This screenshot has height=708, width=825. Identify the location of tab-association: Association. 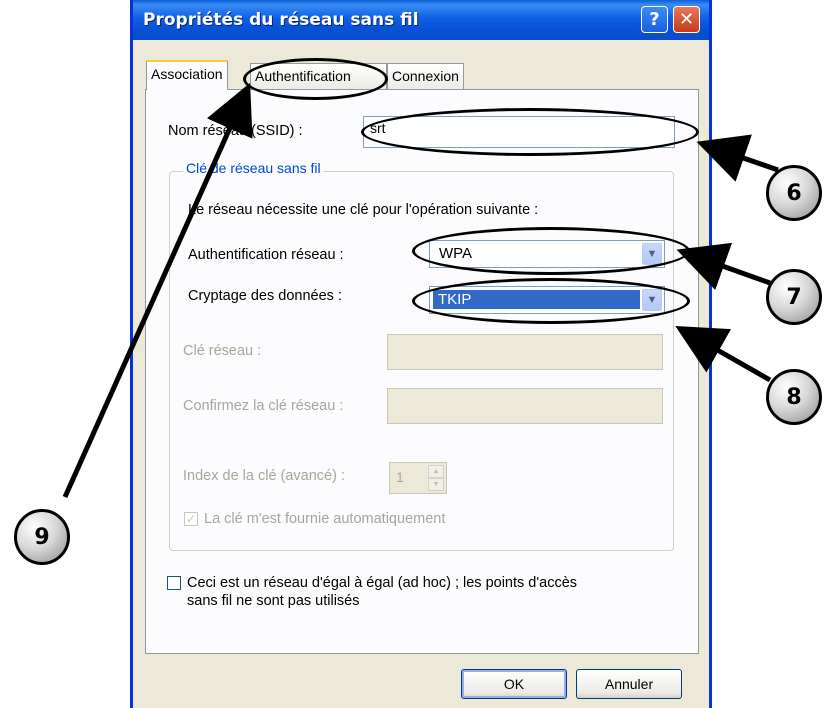
(187, 75).